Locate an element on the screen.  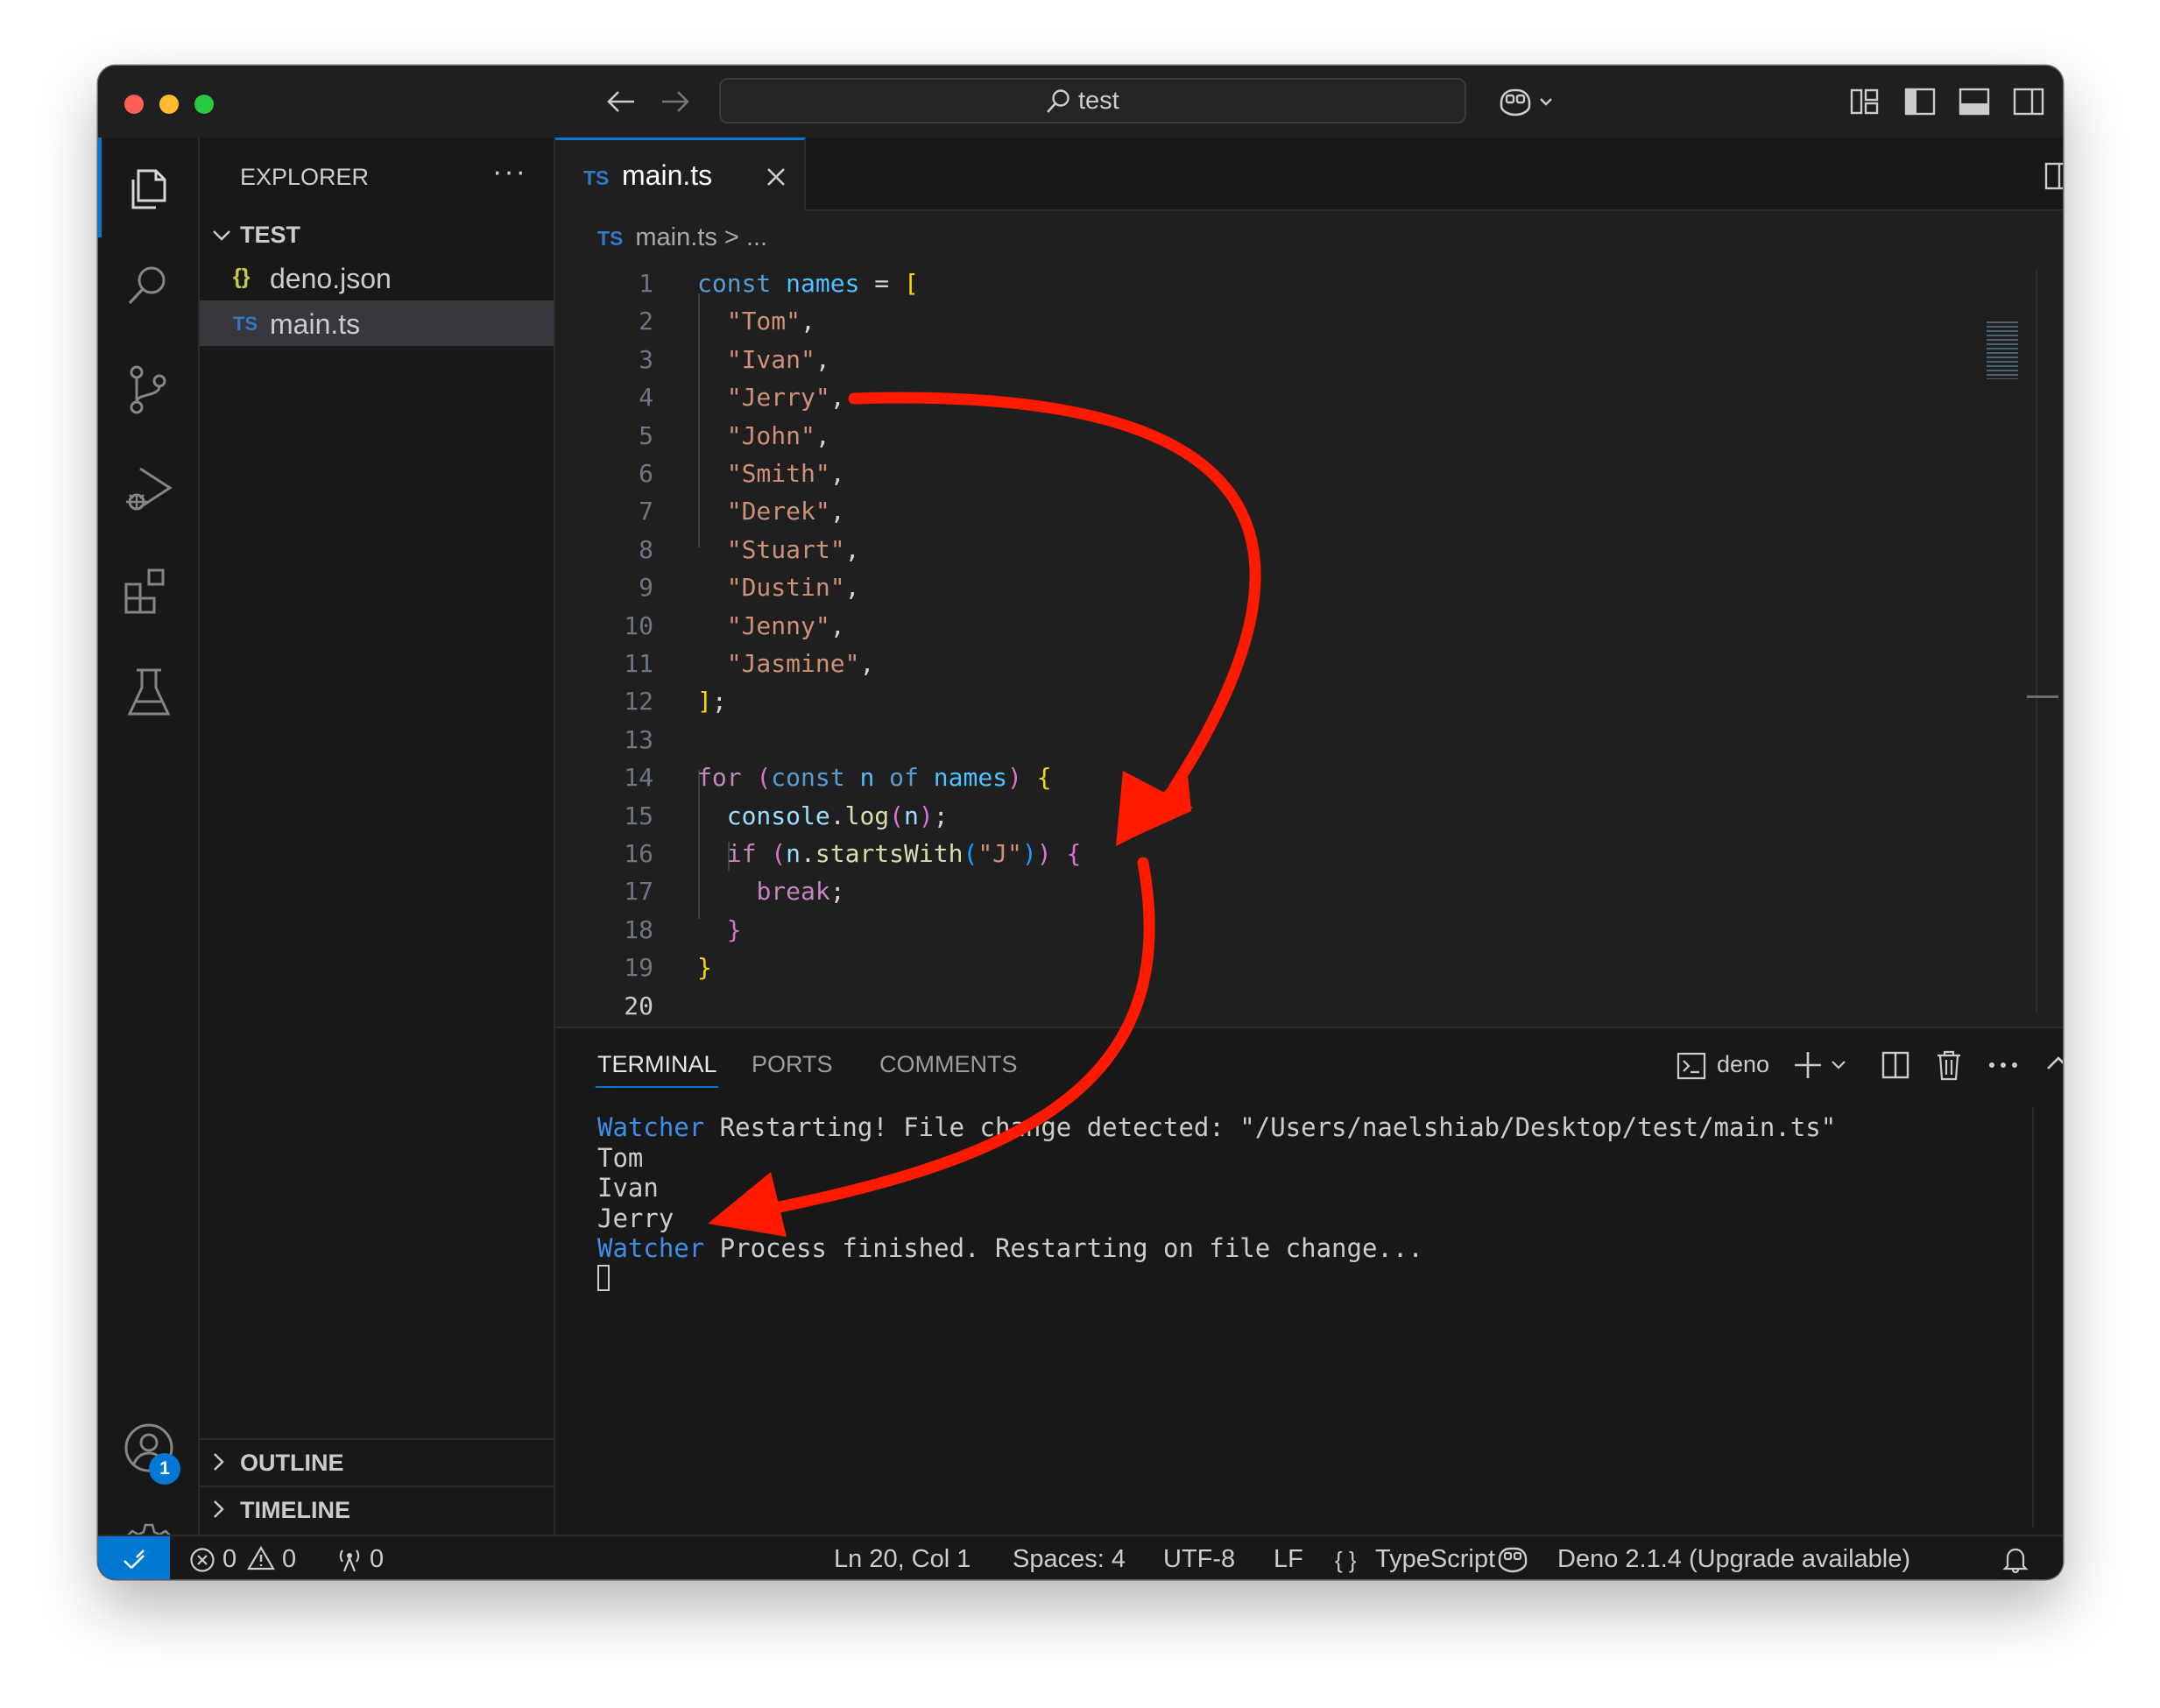
close-window-button is located at coordinates (134, 104).